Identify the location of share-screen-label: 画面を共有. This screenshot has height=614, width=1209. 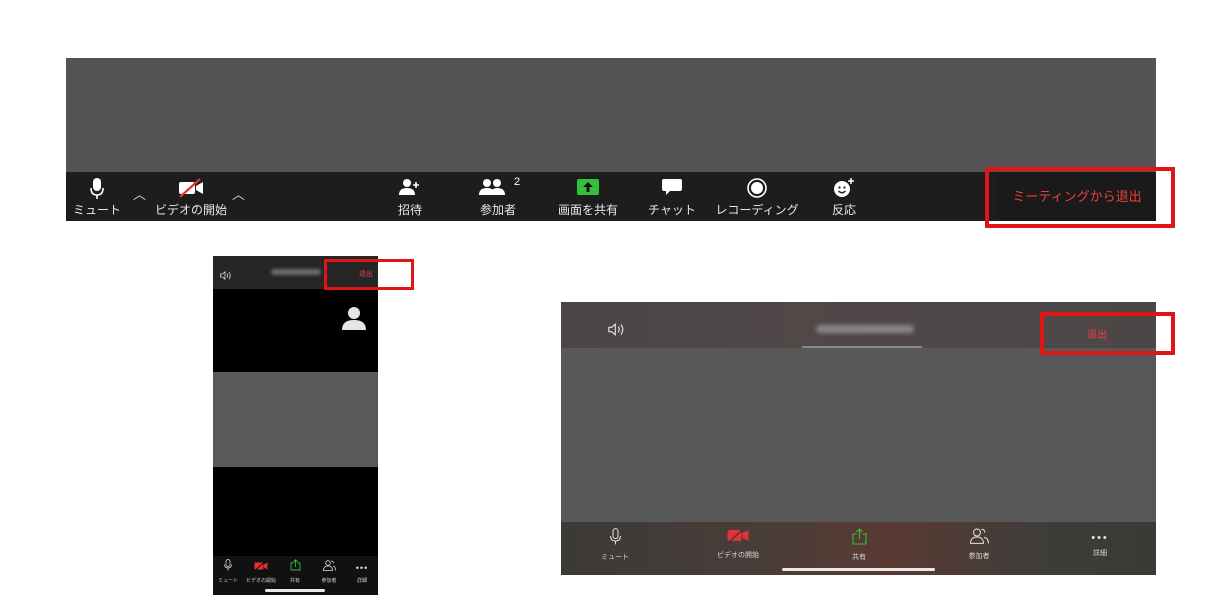
(587, 210).